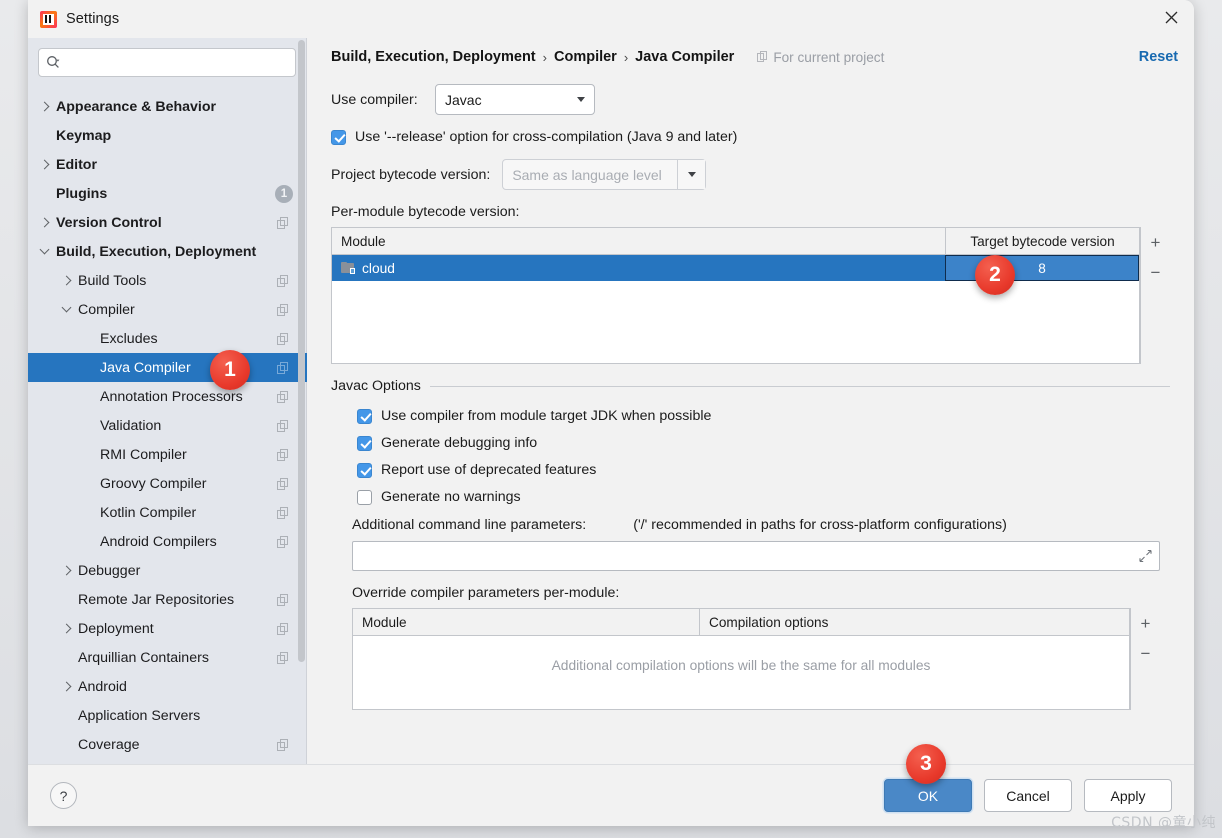 This screenshot has height=838, width=1222. I want to click on sidebar-item-version-control: Version Control, so click(167, 222).